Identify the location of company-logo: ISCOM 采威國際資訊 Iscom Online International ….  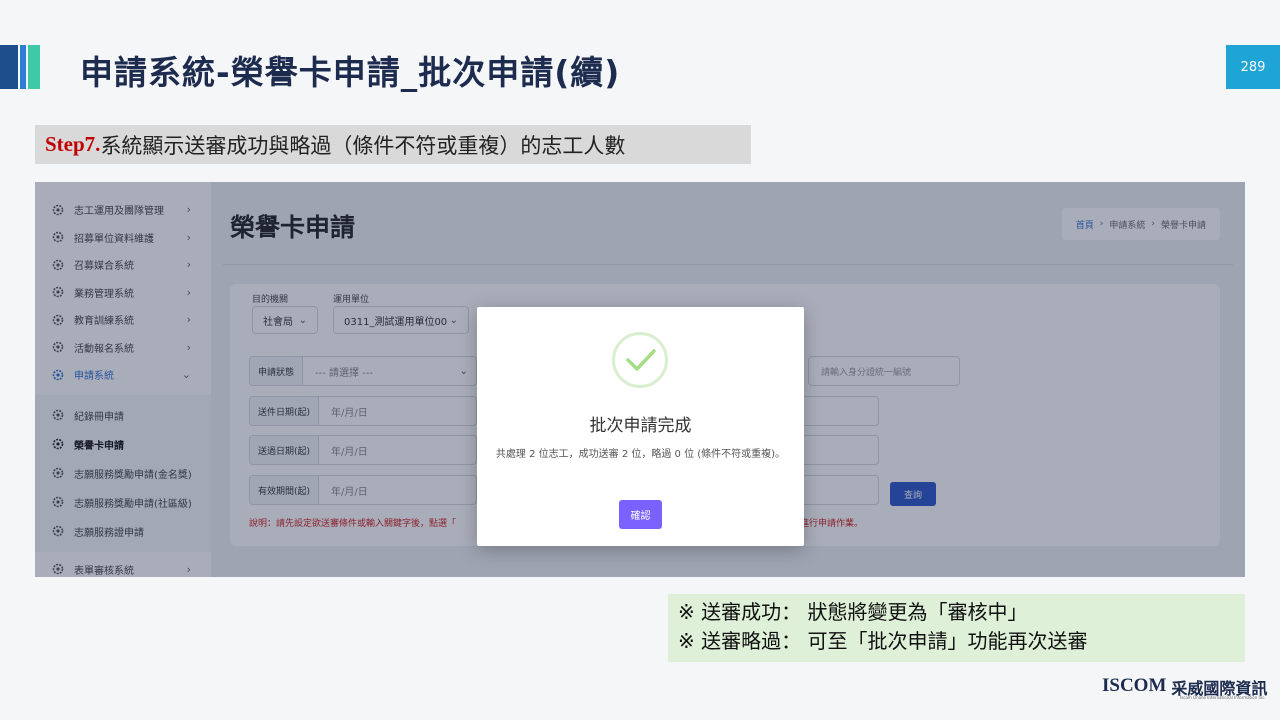
(1184, 690).